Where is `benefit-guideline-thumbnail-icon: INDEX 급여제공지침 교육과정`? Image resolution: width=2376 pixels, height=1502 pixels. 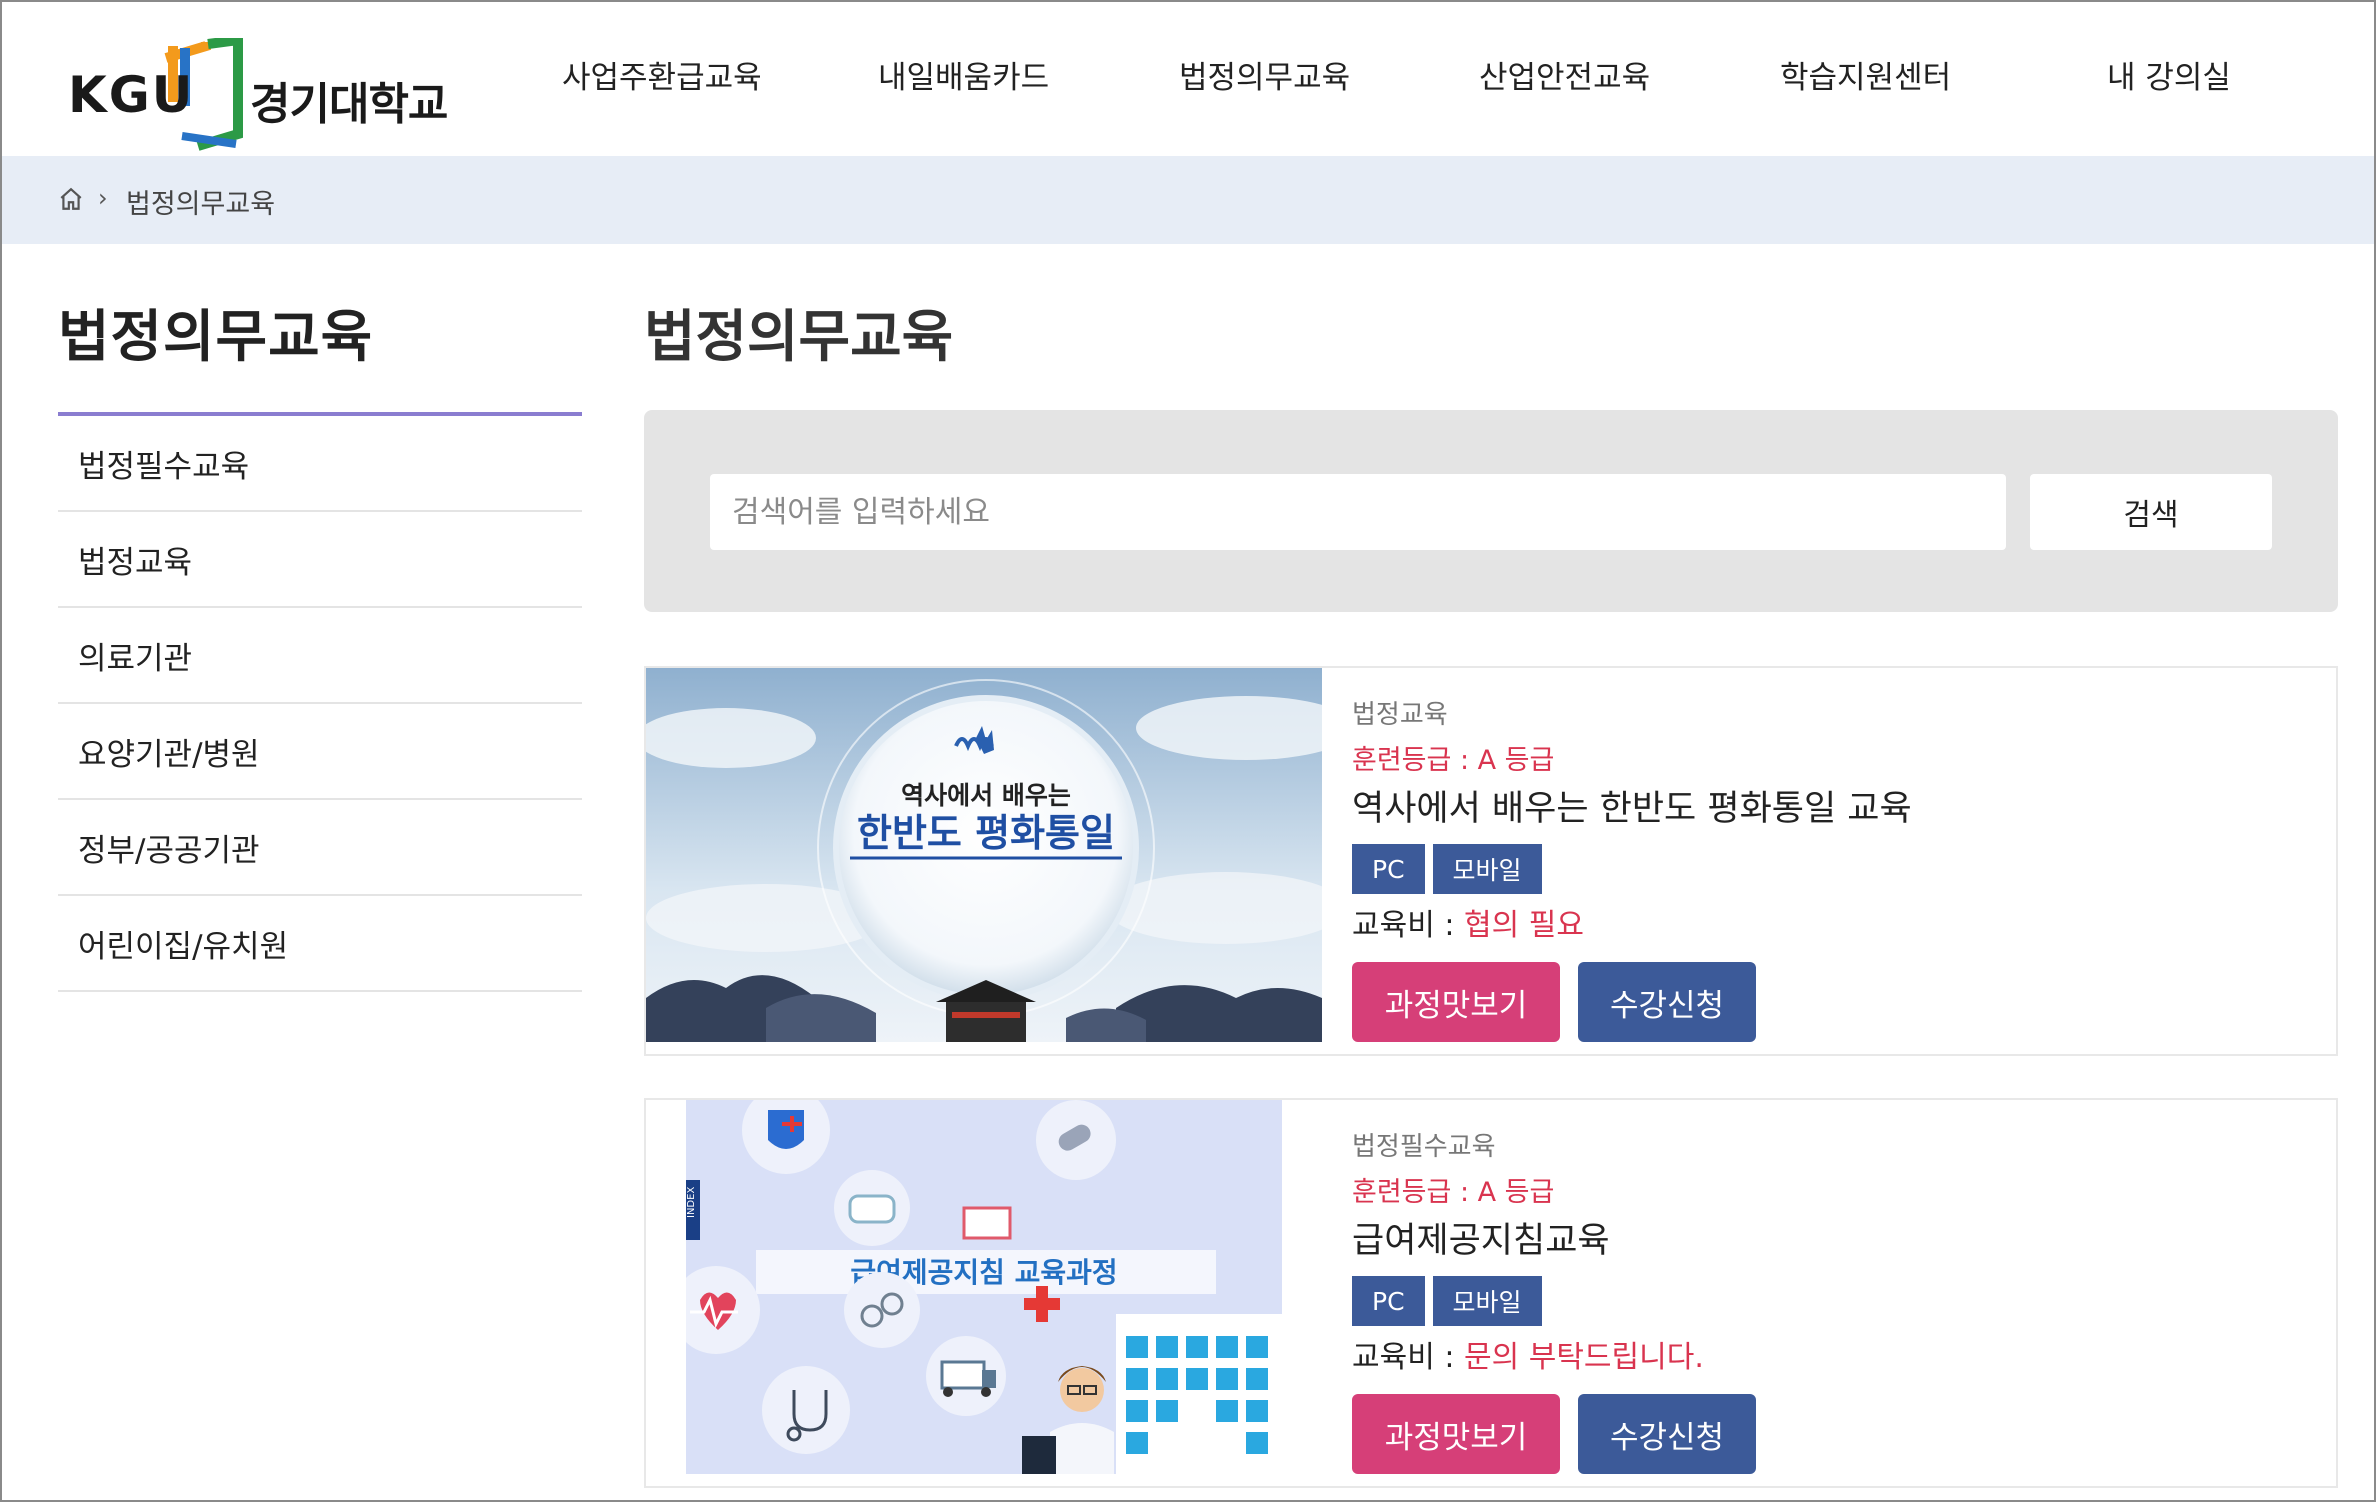 benefit-guideline-thumbnail-icon: INDEX 급여제공지침 교육과정 is located at coordinates (984, 1287).